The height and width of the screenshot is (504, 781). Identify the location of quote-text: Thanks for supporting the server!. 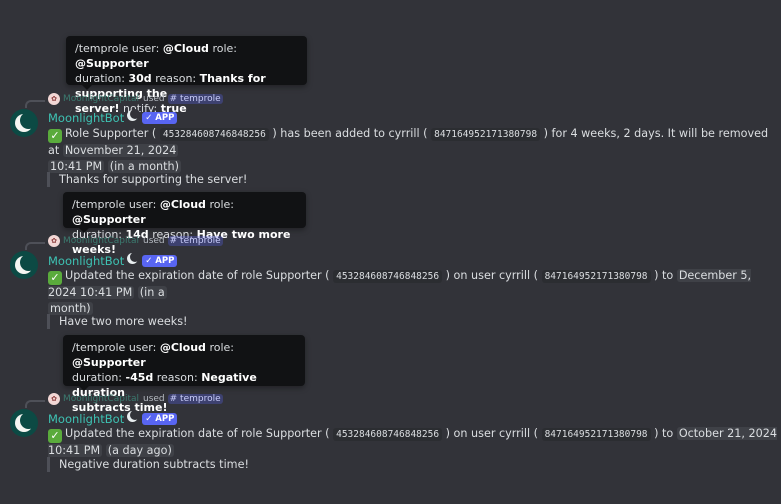
(153, 179).